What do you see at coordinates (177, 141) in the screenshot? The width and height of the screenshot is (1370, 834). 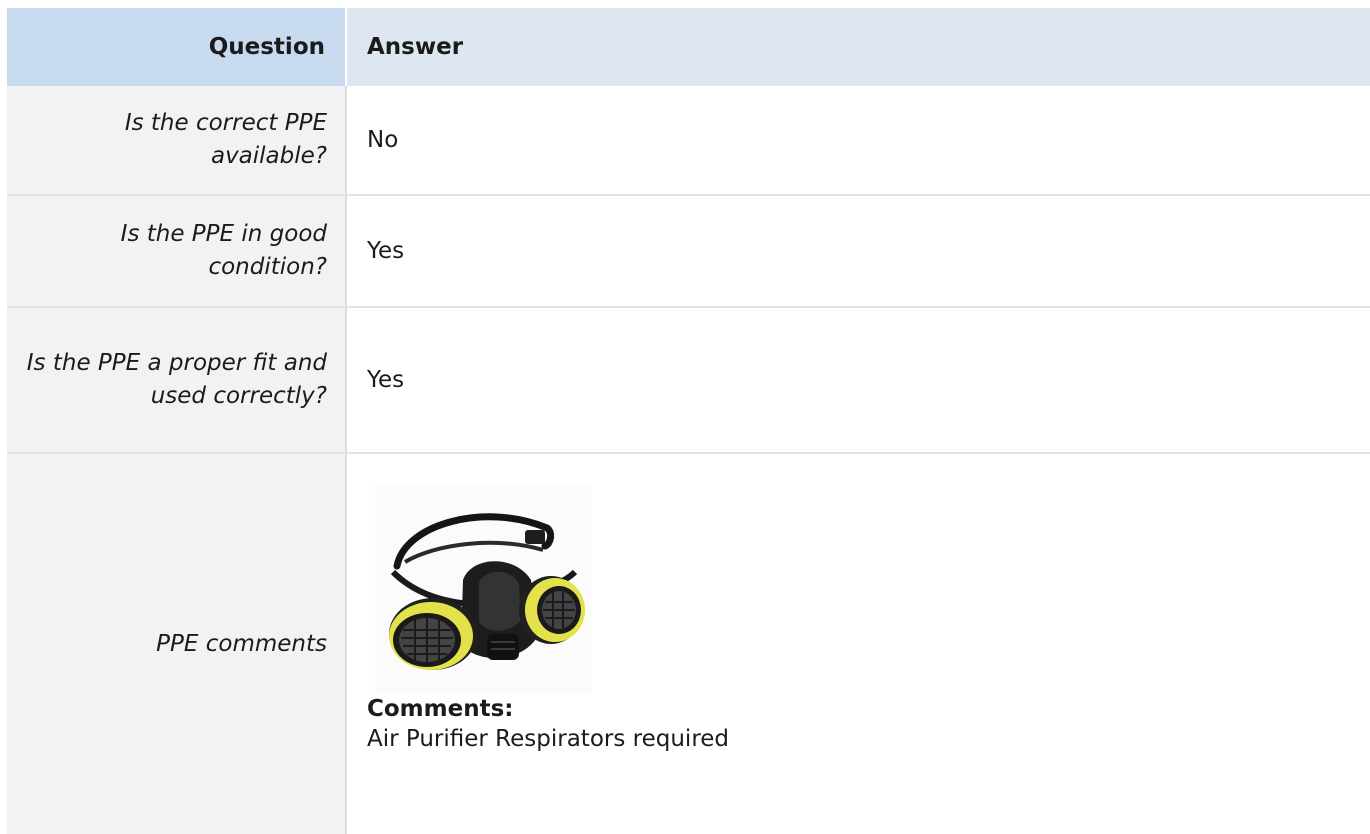 I see `question-cell: Is the correct PPE available?` at bounding box center [177, 141].